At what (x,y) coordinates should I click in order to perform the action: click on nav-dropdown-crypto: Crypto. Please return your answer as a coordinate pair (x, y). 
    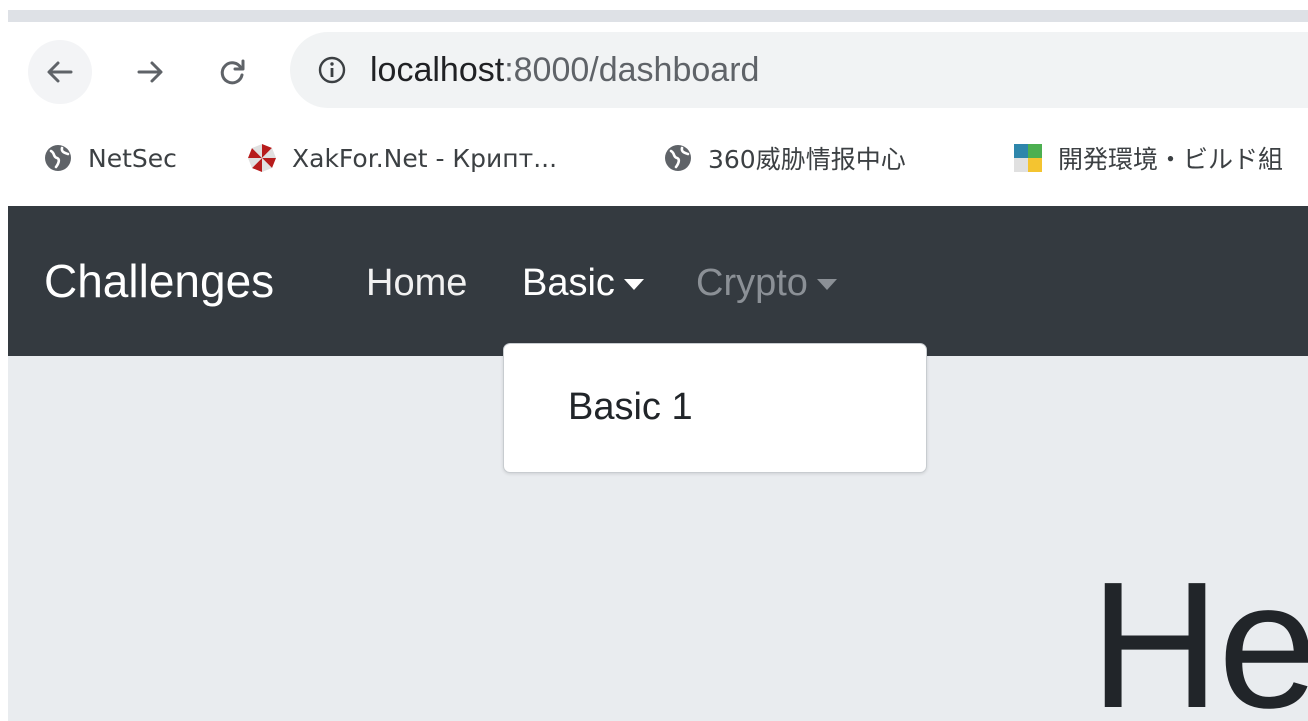
    Looking at the image, I should click on (767, 283).